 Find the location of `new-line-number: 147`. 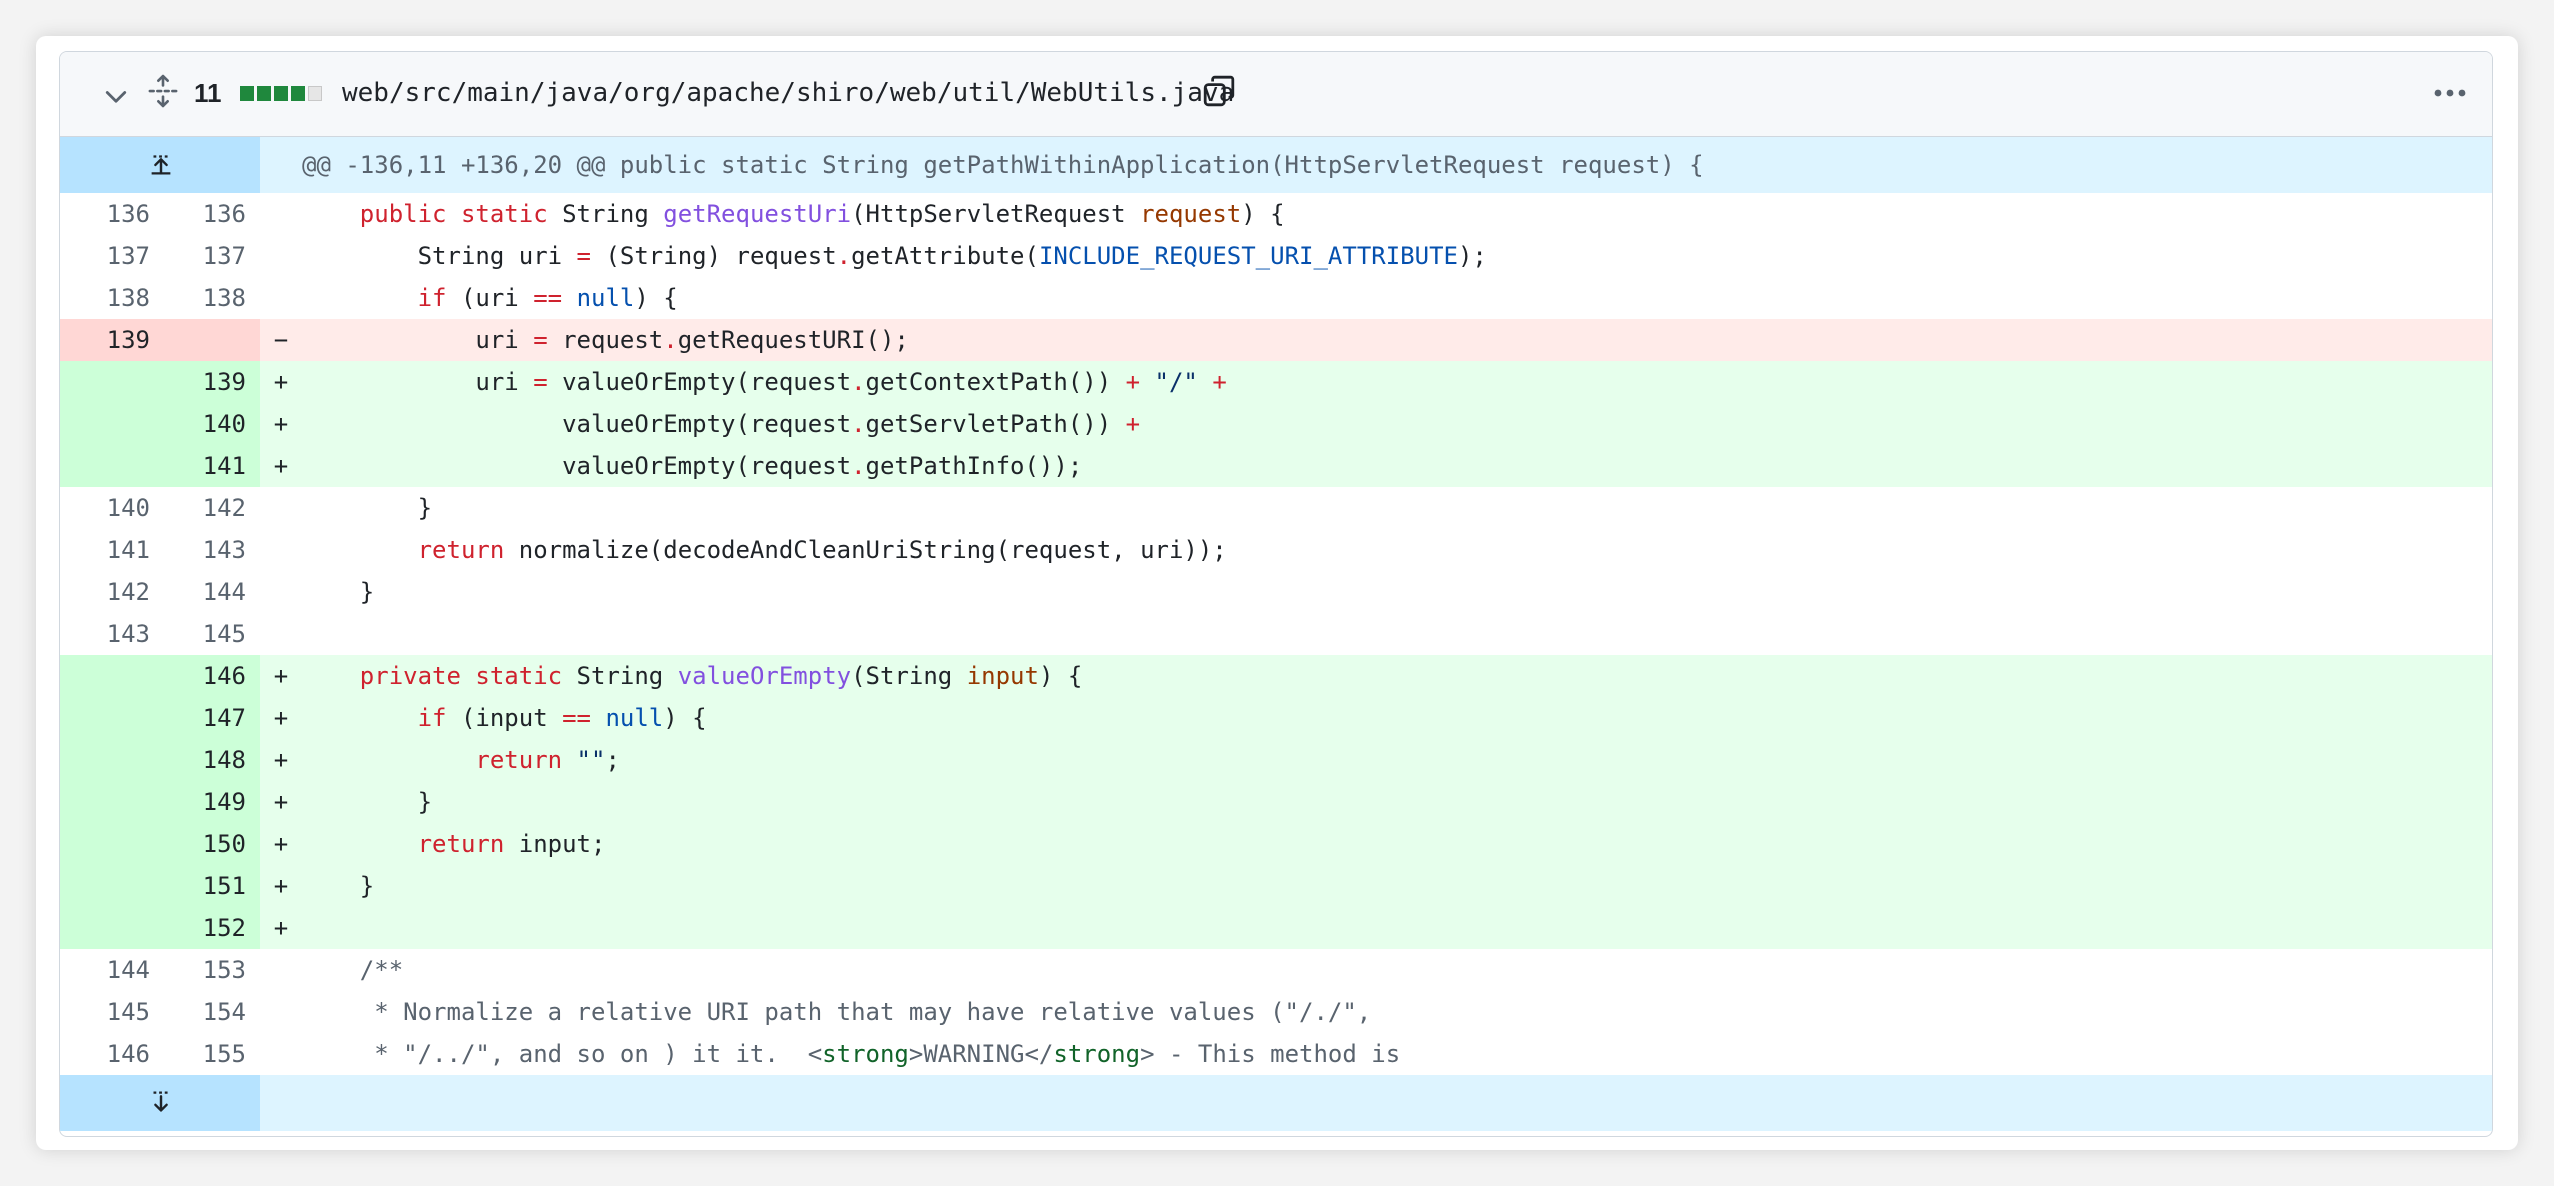

new-line-number: 147 is located at coordinates (210, 718).